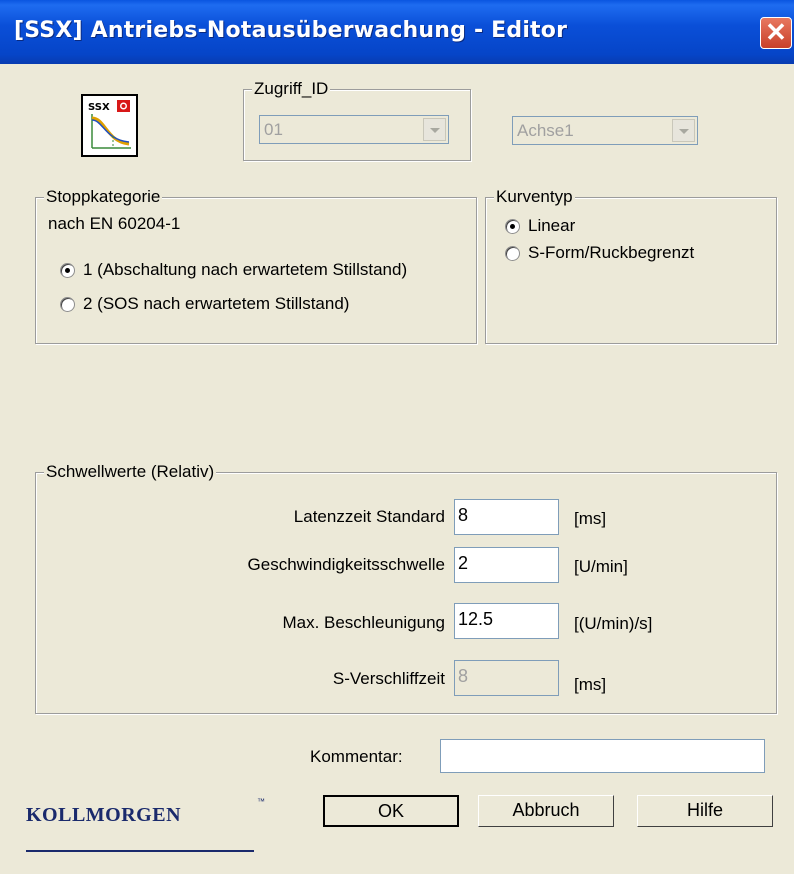 Image resolution: width=794 pixels, height=874 pixels. I want to click on zugriff-id-select: 01, so click(354, 129).